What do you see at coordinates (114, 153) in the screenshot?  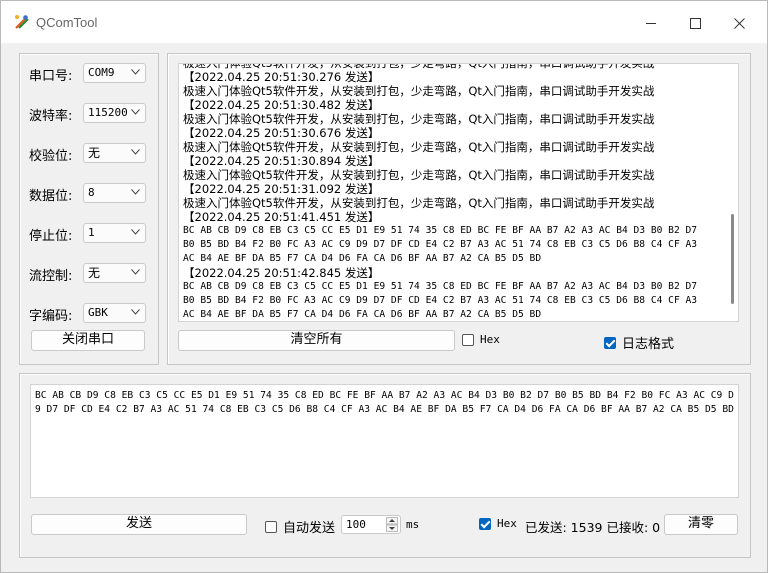 I see `parity-select: 无` at bounding box center [114, 153].